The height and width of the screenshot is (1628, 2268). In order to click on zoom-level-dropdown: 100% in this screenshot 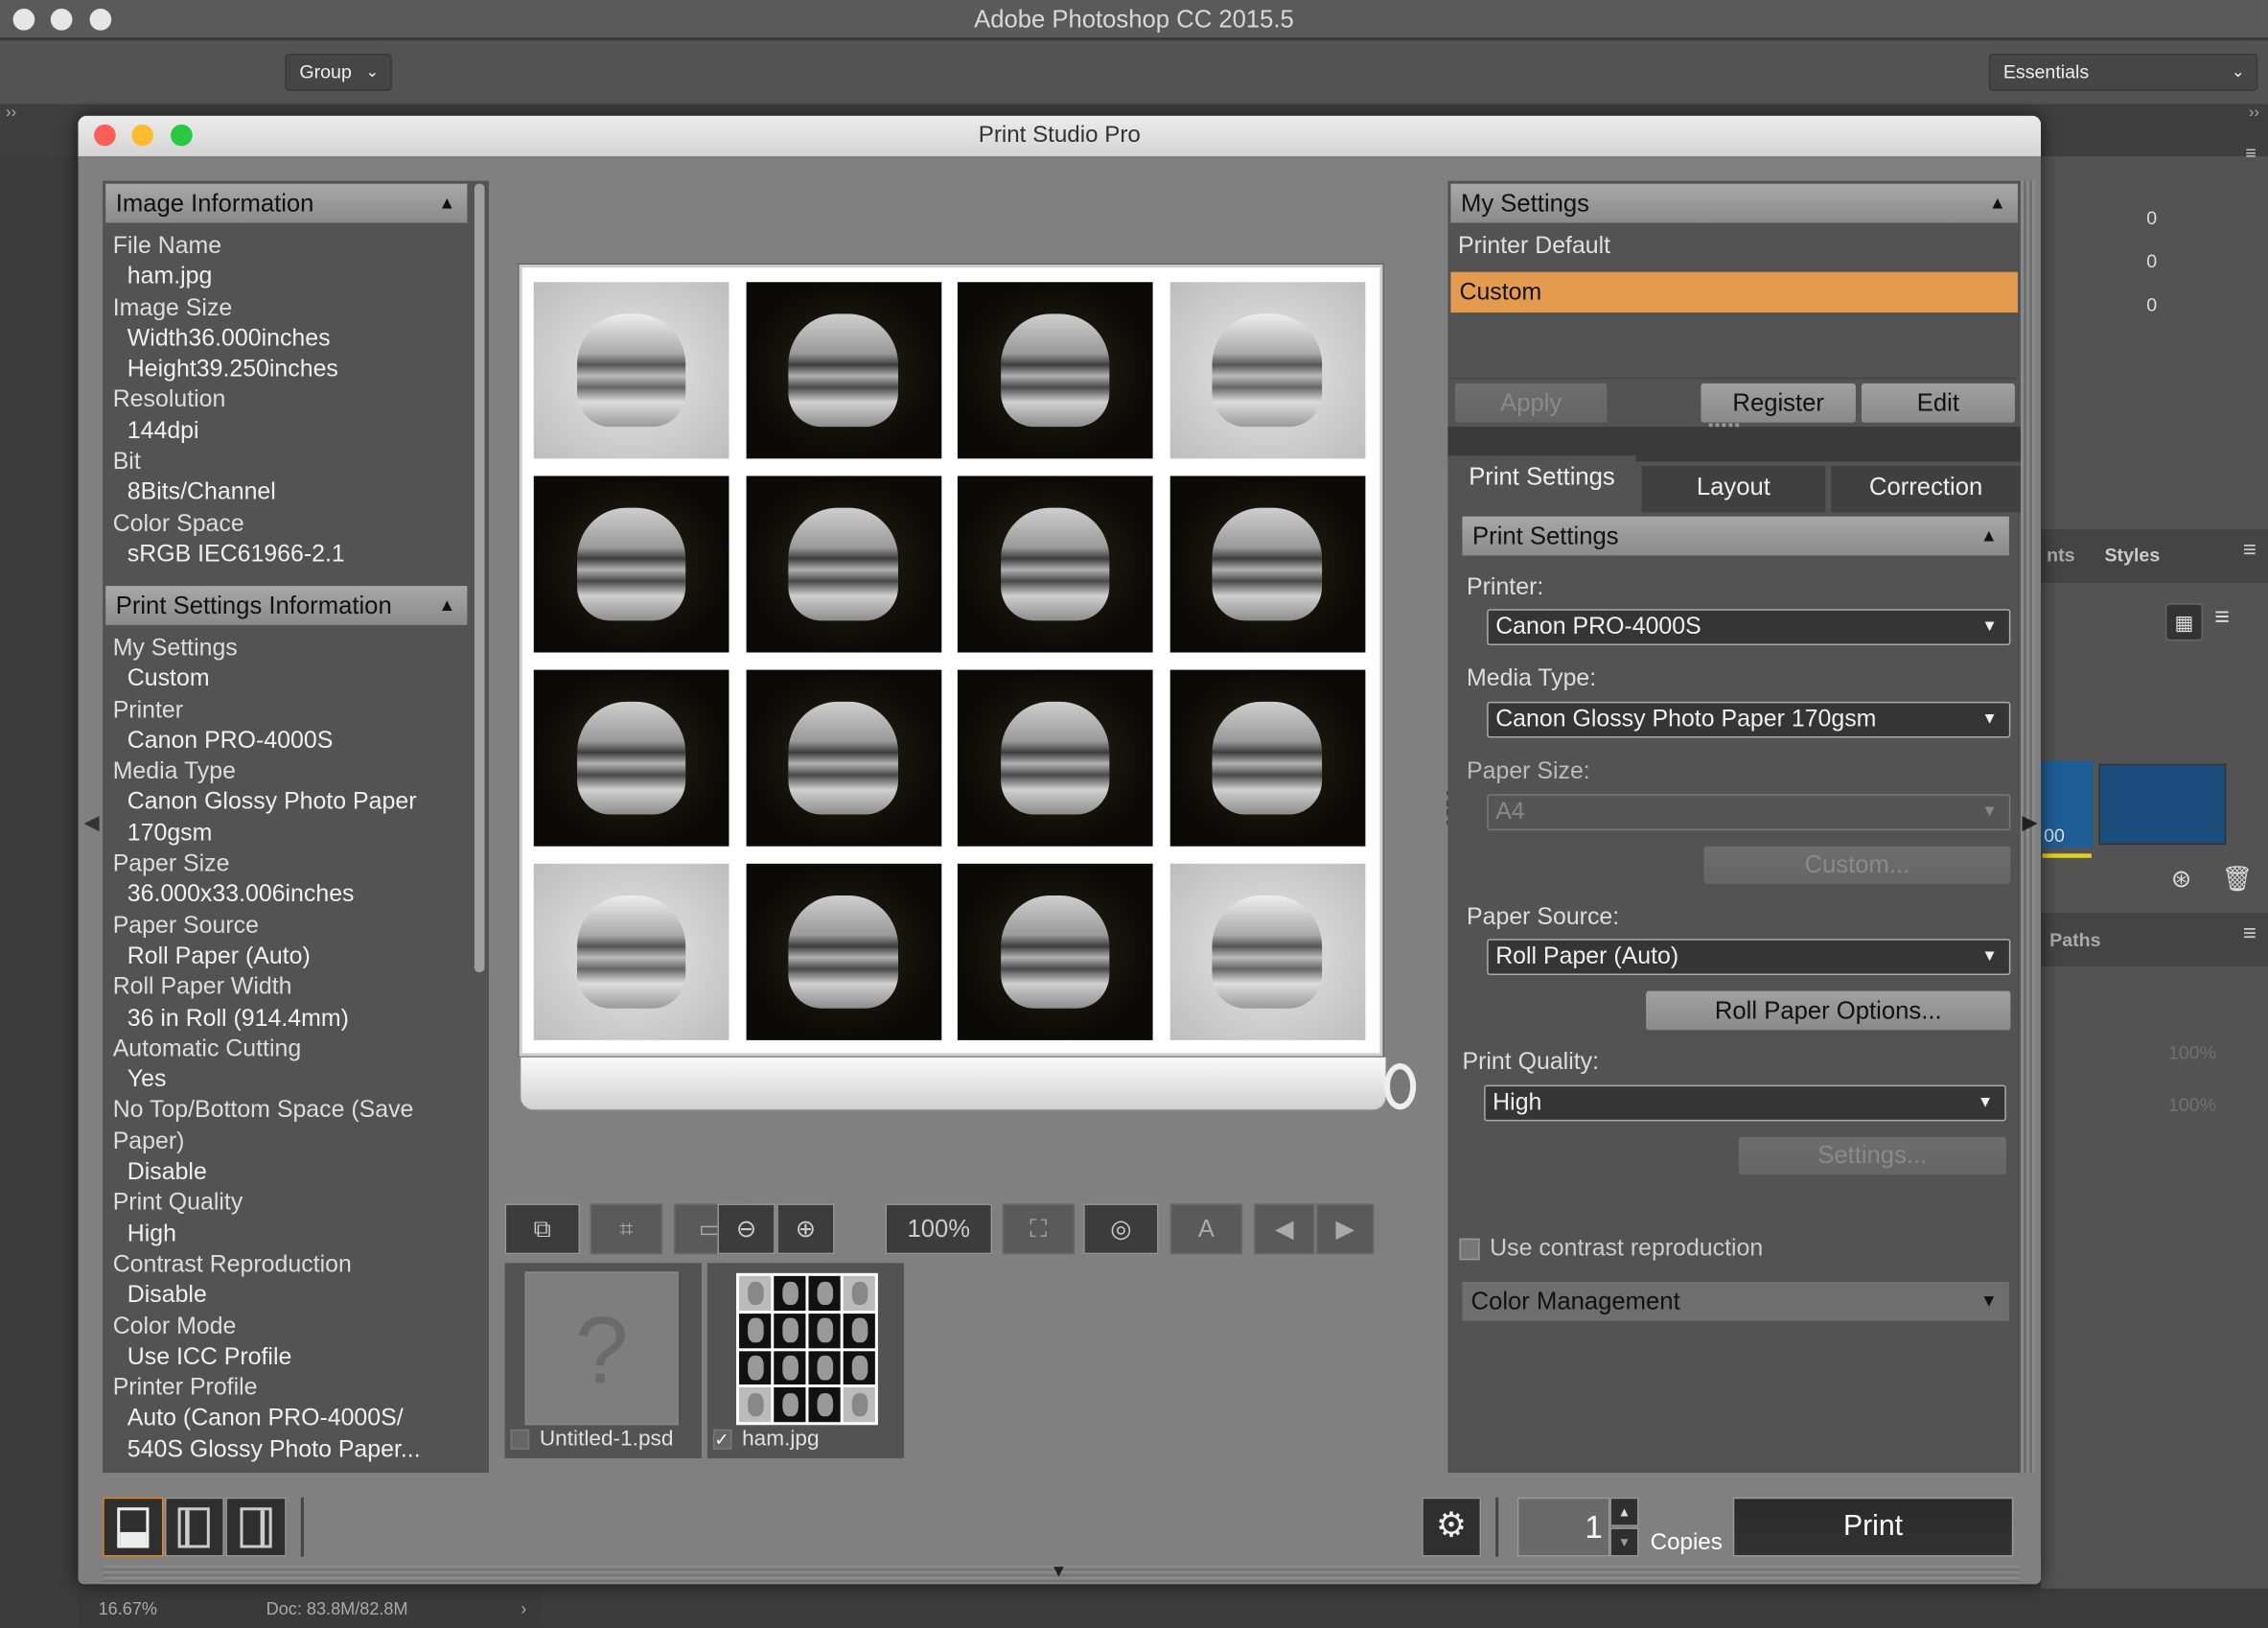, I will do `click(939, 1229)`.